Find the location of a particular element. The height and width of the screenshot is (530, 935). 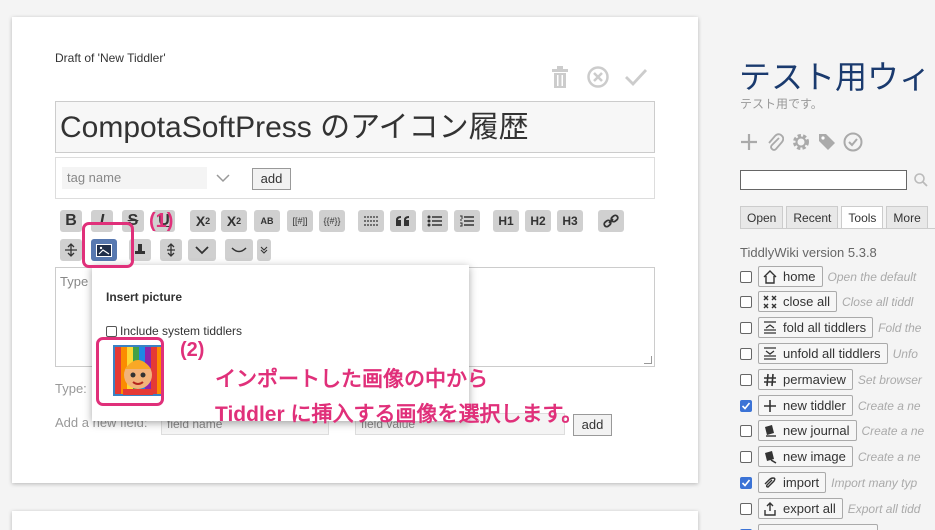

wikilink-button: [[#]] is located at coordinates (300, 221).